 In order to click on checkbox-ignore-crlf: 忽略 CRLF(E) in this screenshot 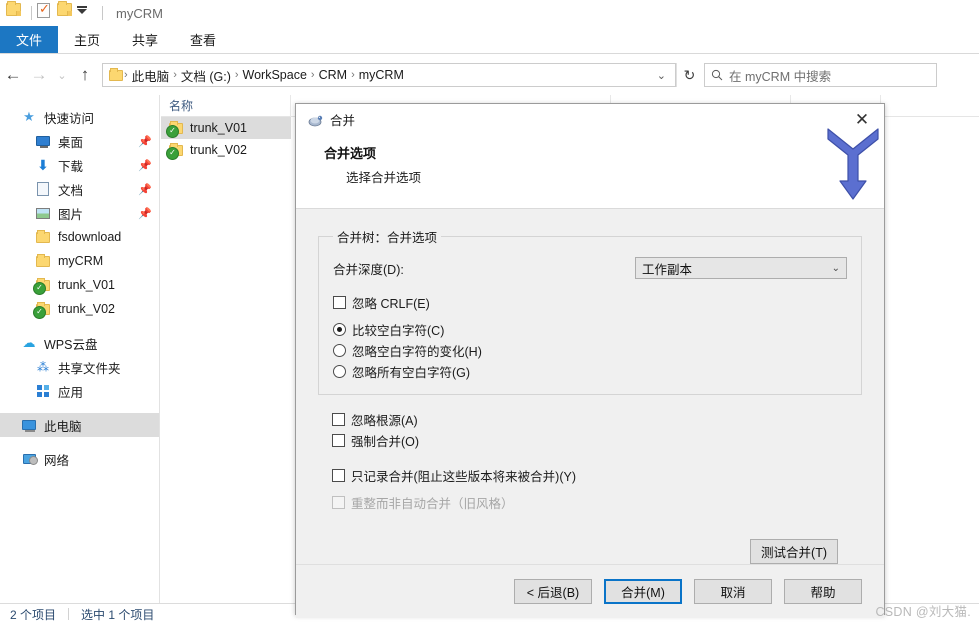, I will do `click(590, 302)`.